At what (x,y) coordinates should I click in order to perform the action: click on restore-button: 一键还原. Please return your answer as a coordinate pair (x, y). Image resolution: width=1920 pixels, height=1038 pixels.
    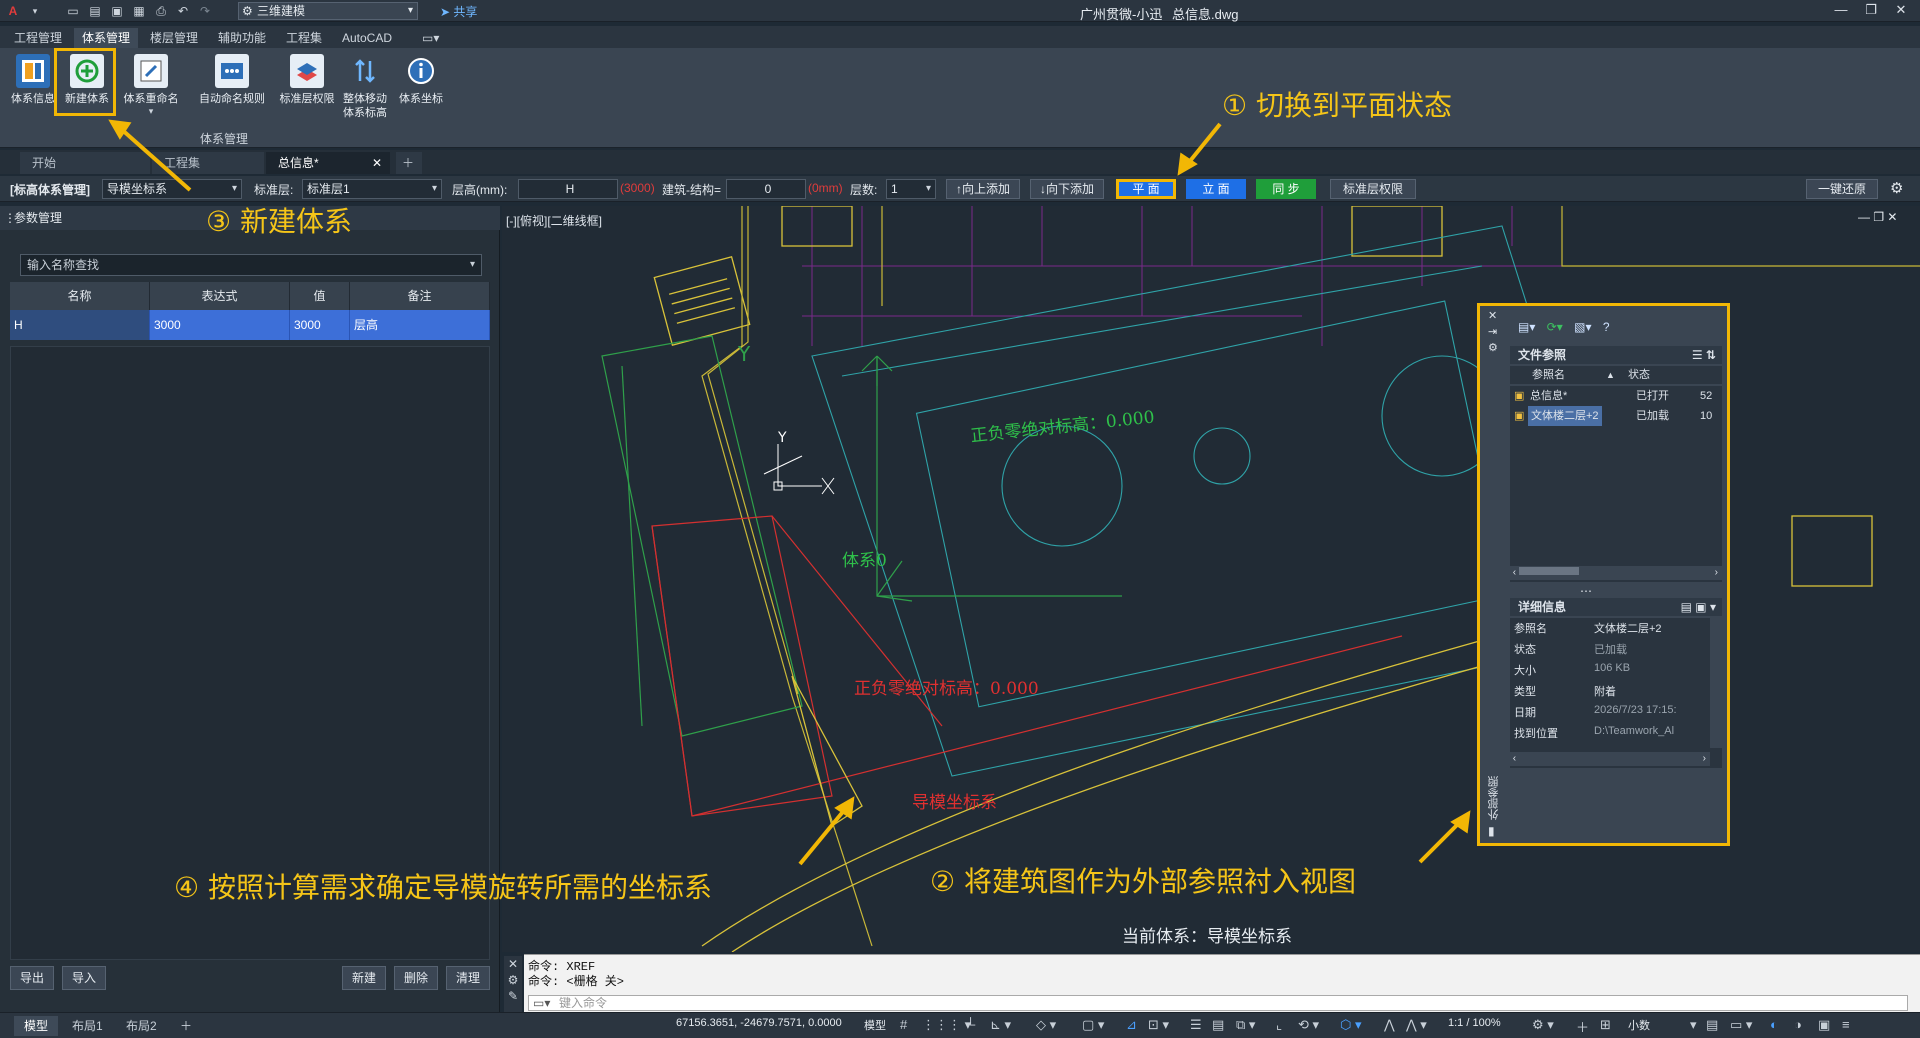
    Looking at the image, I should click on (1842, 189).